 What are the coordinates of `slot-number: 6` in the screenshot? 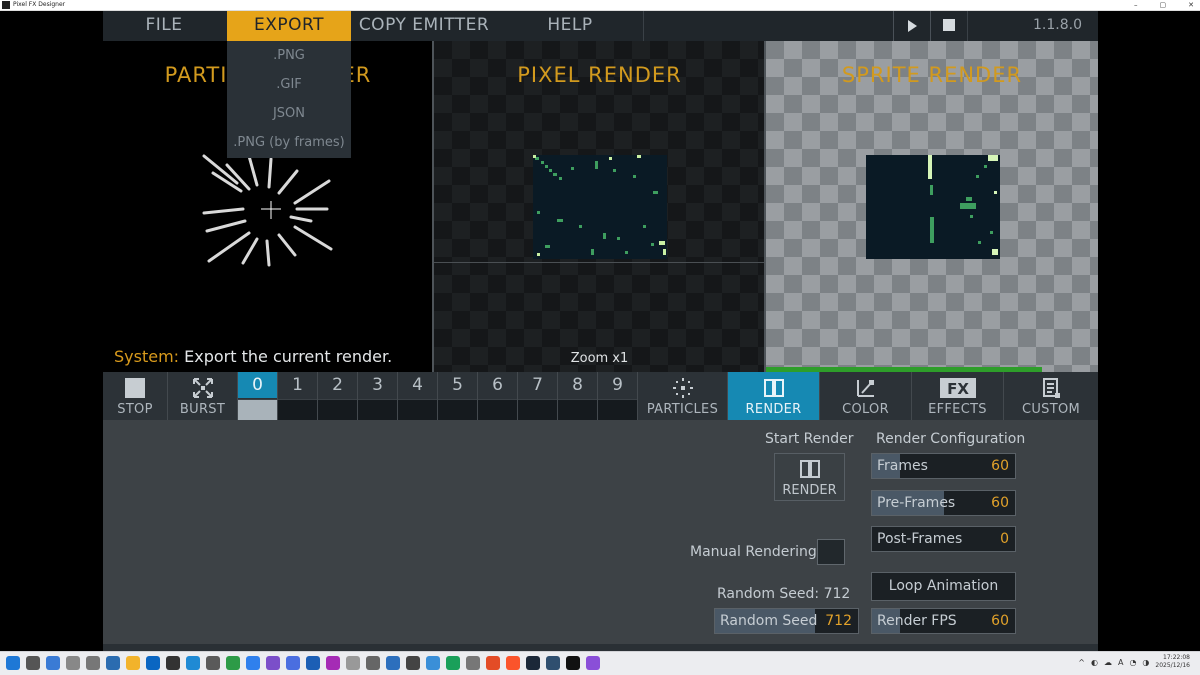 It's located at (497, 385).